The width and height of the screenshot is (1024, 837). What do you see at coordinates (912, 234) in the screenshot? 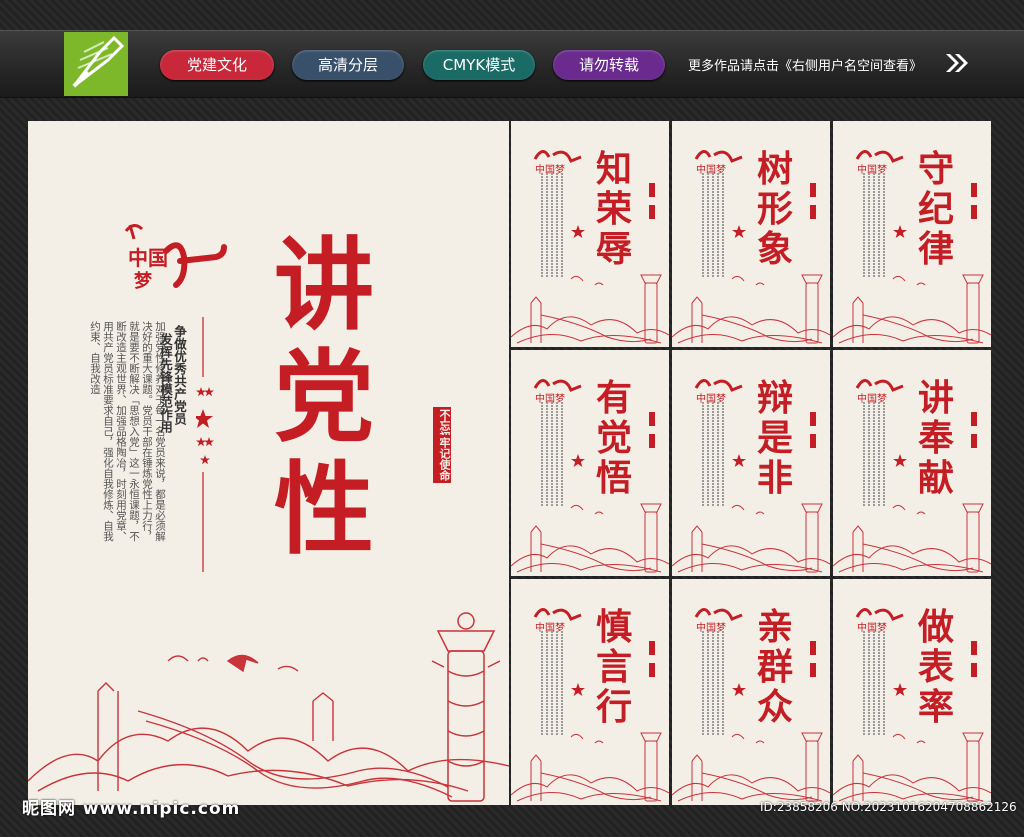
I see `card-shou-ji-lv: 中国梦 守纪律` at bounding box center [912, 234].